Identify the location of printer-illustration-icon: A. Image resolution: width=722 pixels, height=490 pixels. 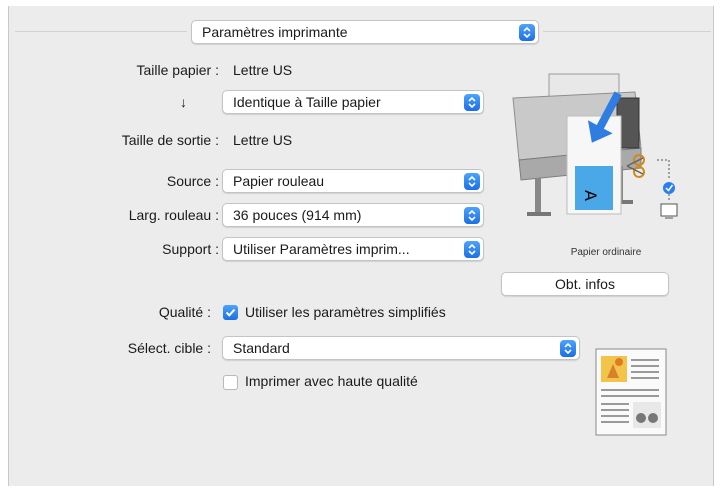
(595, 146).